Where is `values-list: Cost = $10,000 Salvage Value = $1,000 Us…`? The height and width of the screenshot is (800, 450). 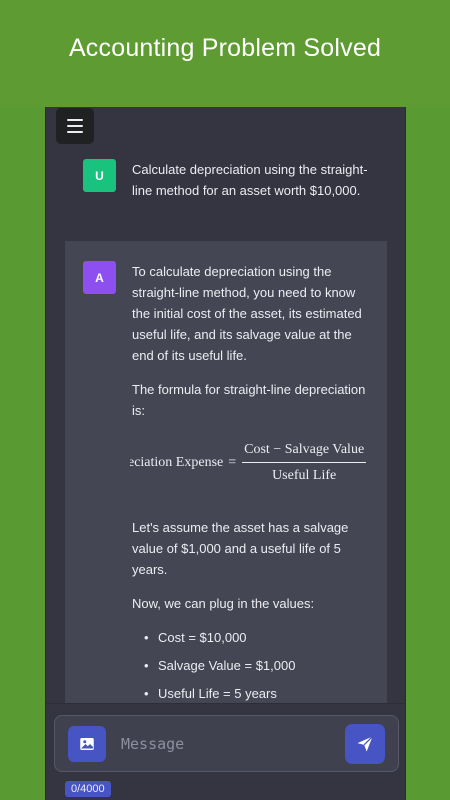 values-list: Cost = $10,000 Salvage Value = $1,000 Us… is located at coordinates (257, 665).